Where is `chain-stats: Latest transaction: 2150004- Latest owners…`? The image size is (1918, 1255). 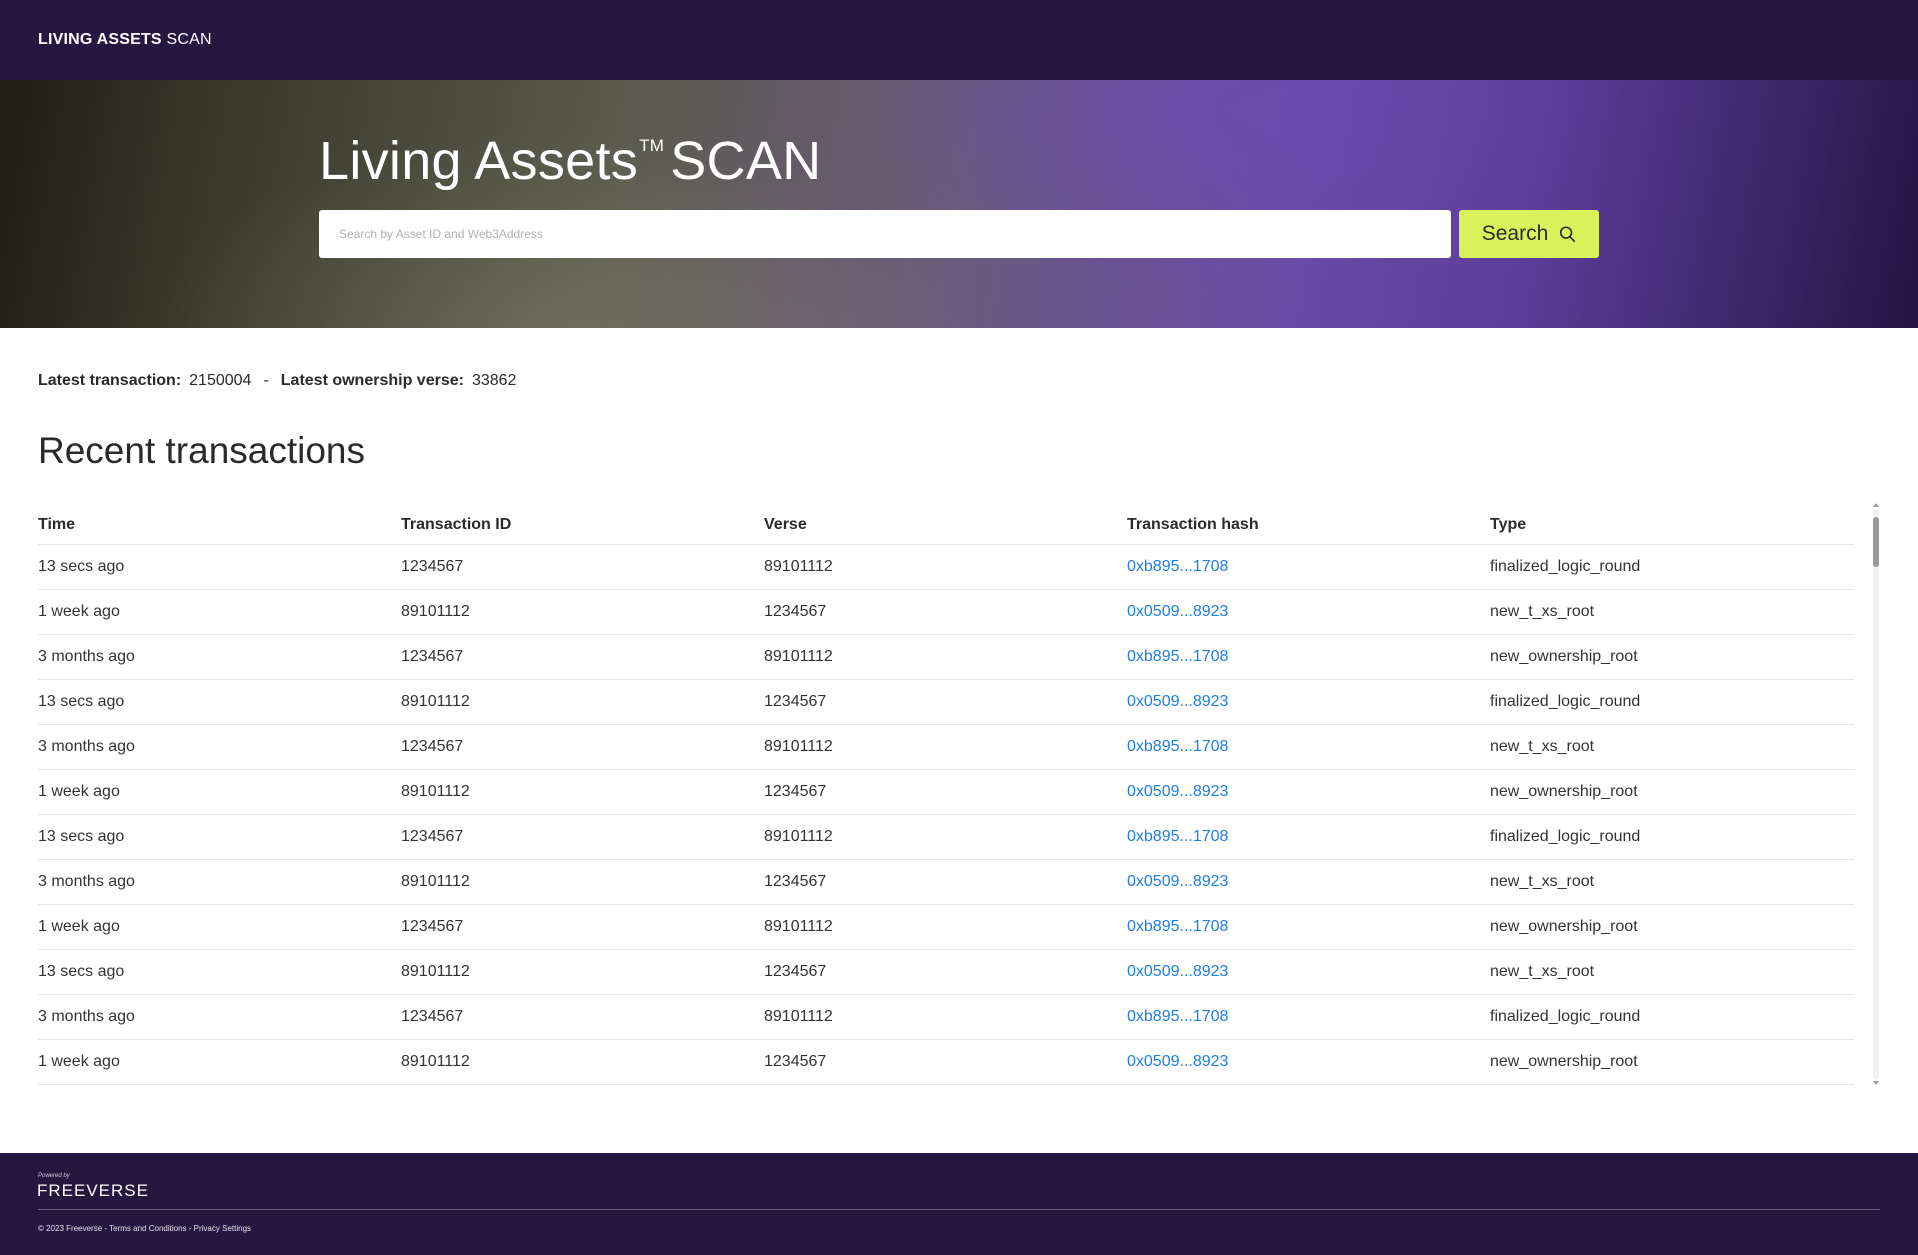 chain-stats: Latest transaction: 2150004- Latest owners… is located at coordinates (277, 381).